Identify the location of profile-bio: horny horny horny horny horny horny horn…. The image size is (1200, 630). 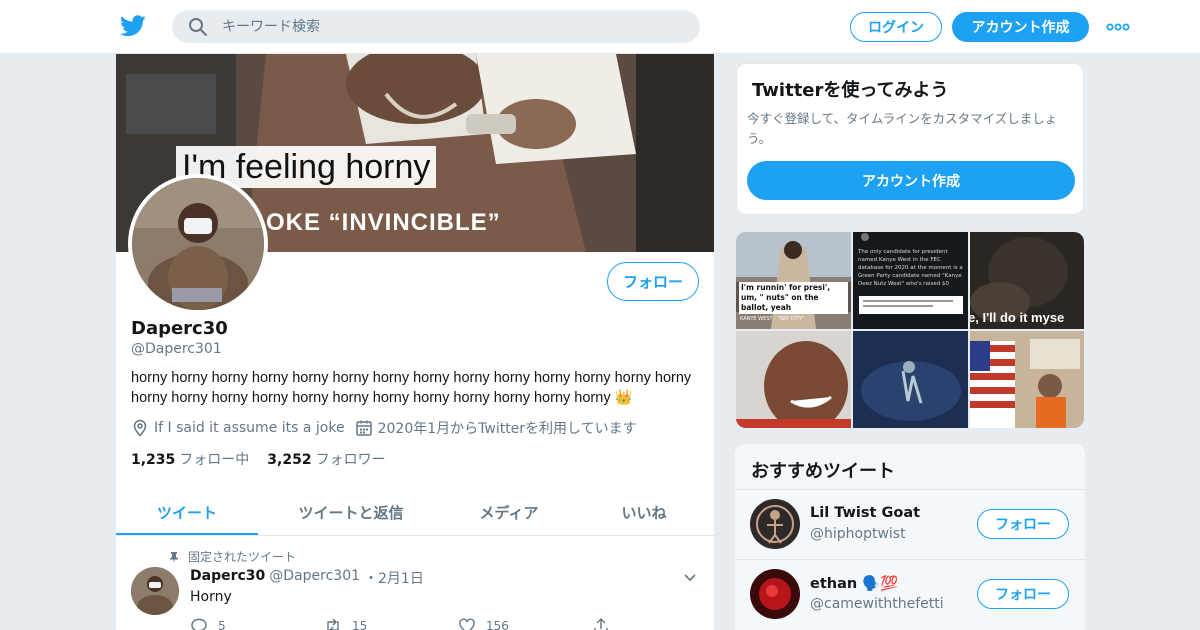
(411, 388).